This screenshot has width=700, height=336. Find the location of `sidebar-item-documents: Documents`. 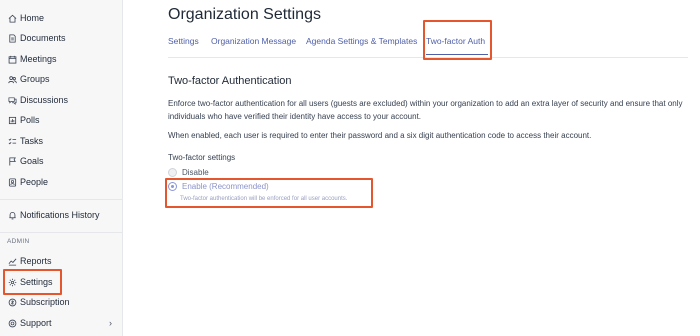

sidebar-item-documents: Documents is located at coordinates (36, 38).